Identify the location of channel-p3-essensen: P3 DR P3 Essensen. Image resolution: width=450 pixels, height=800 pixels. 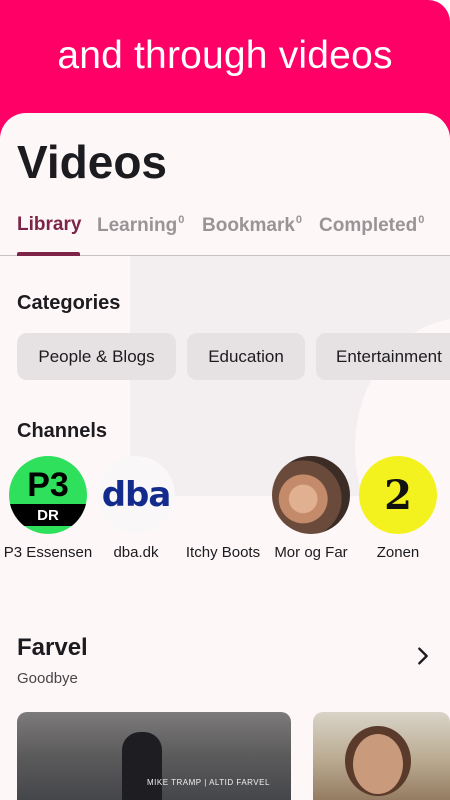
(48, 510).